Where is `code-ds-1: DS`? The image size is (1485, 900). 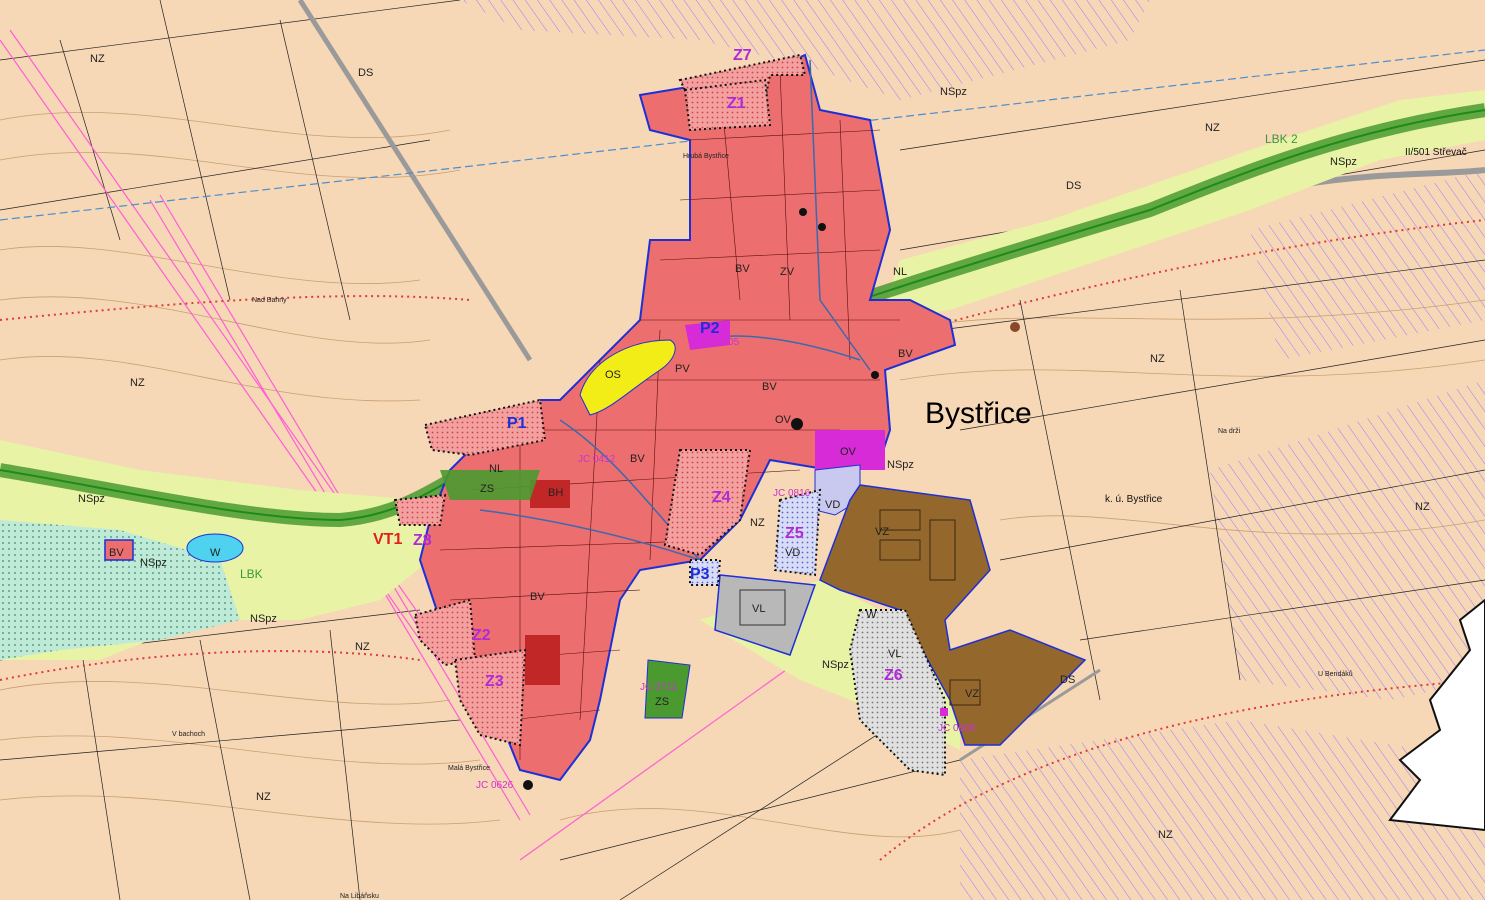
code-ds-1: DS is located at coordinates (1073, 186).